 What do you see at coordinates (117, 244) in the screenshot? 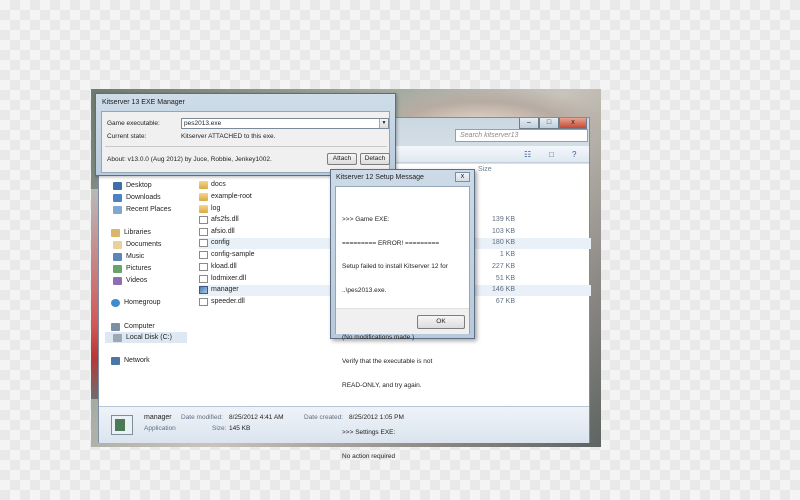
I see `documents-icon` at bounding box center [117, 244].